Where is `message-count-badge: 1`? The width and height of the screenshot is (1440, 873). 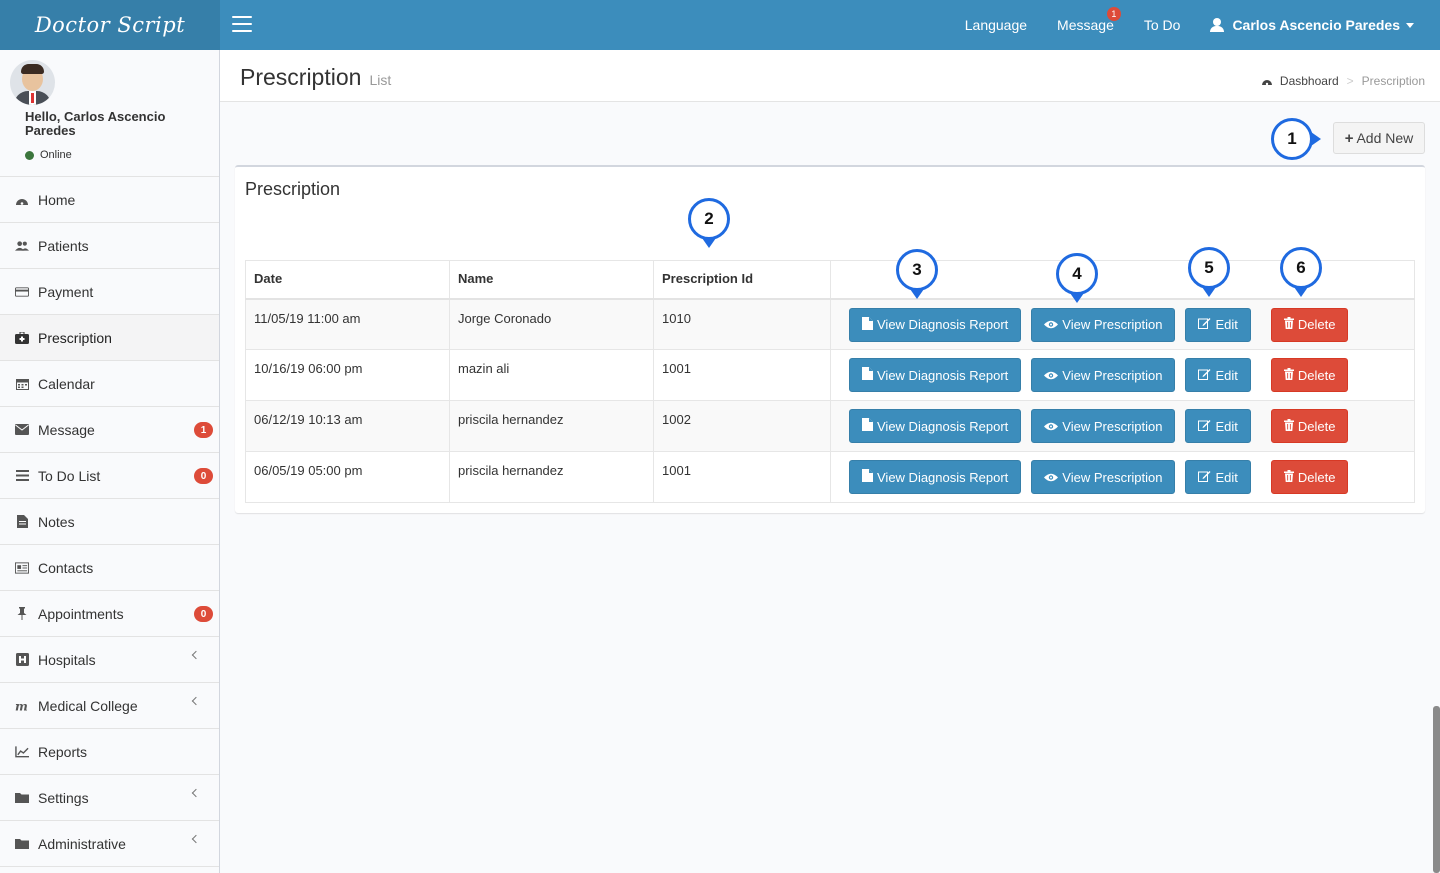
message-count-badge: 1 is located at coordinates (1113, 14).